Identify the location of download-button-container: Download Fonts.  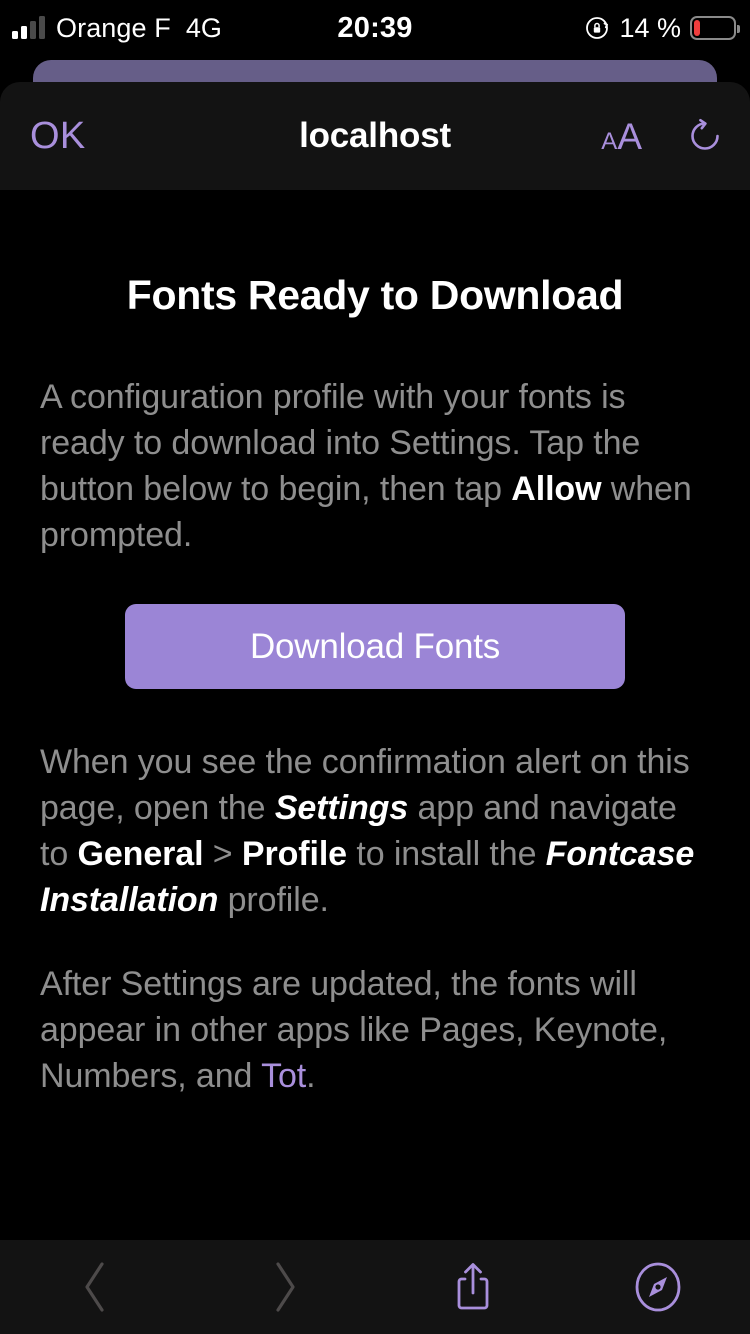
(375, 648).